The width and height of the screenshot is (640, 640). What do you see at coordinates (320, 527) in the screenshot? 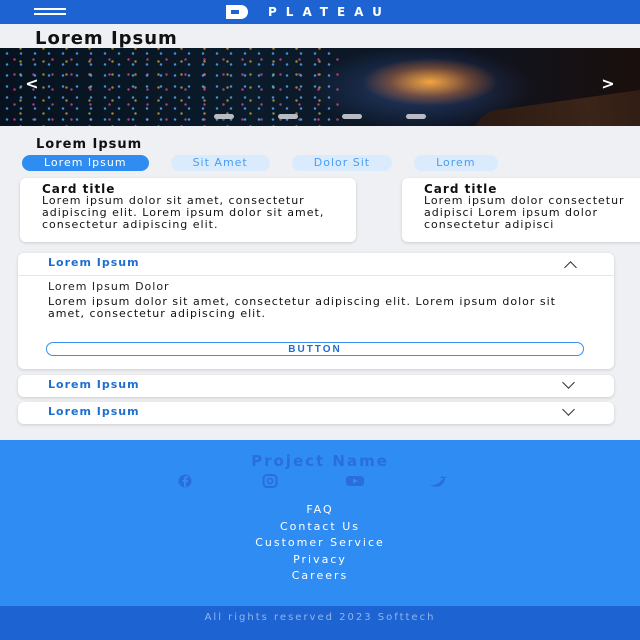
I see `footer-link-contact-us: Contact Us` at bounding box center [320, 527].